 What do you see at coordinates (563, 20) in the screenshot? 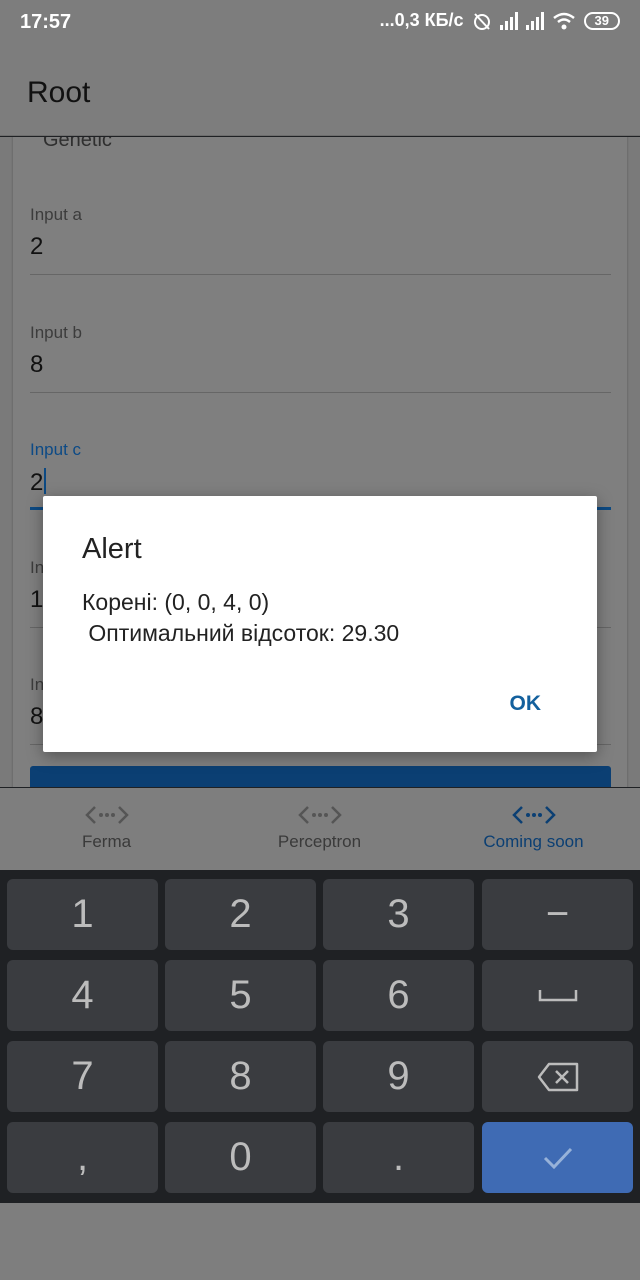
I see `wifi-icon` at bounding box center [563, 20].